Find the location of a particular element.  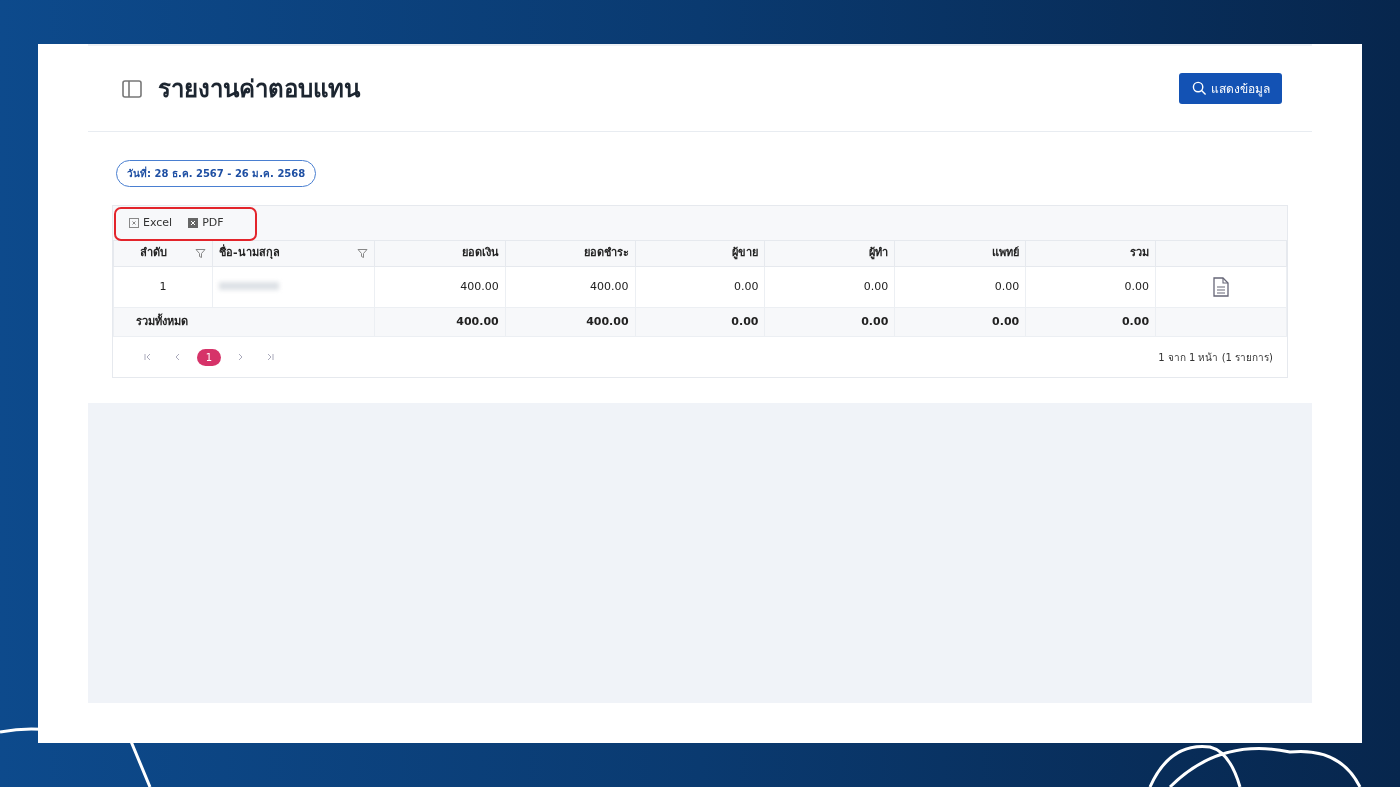

column-header: ยอดชำระ is located at coordinates (606, 253).